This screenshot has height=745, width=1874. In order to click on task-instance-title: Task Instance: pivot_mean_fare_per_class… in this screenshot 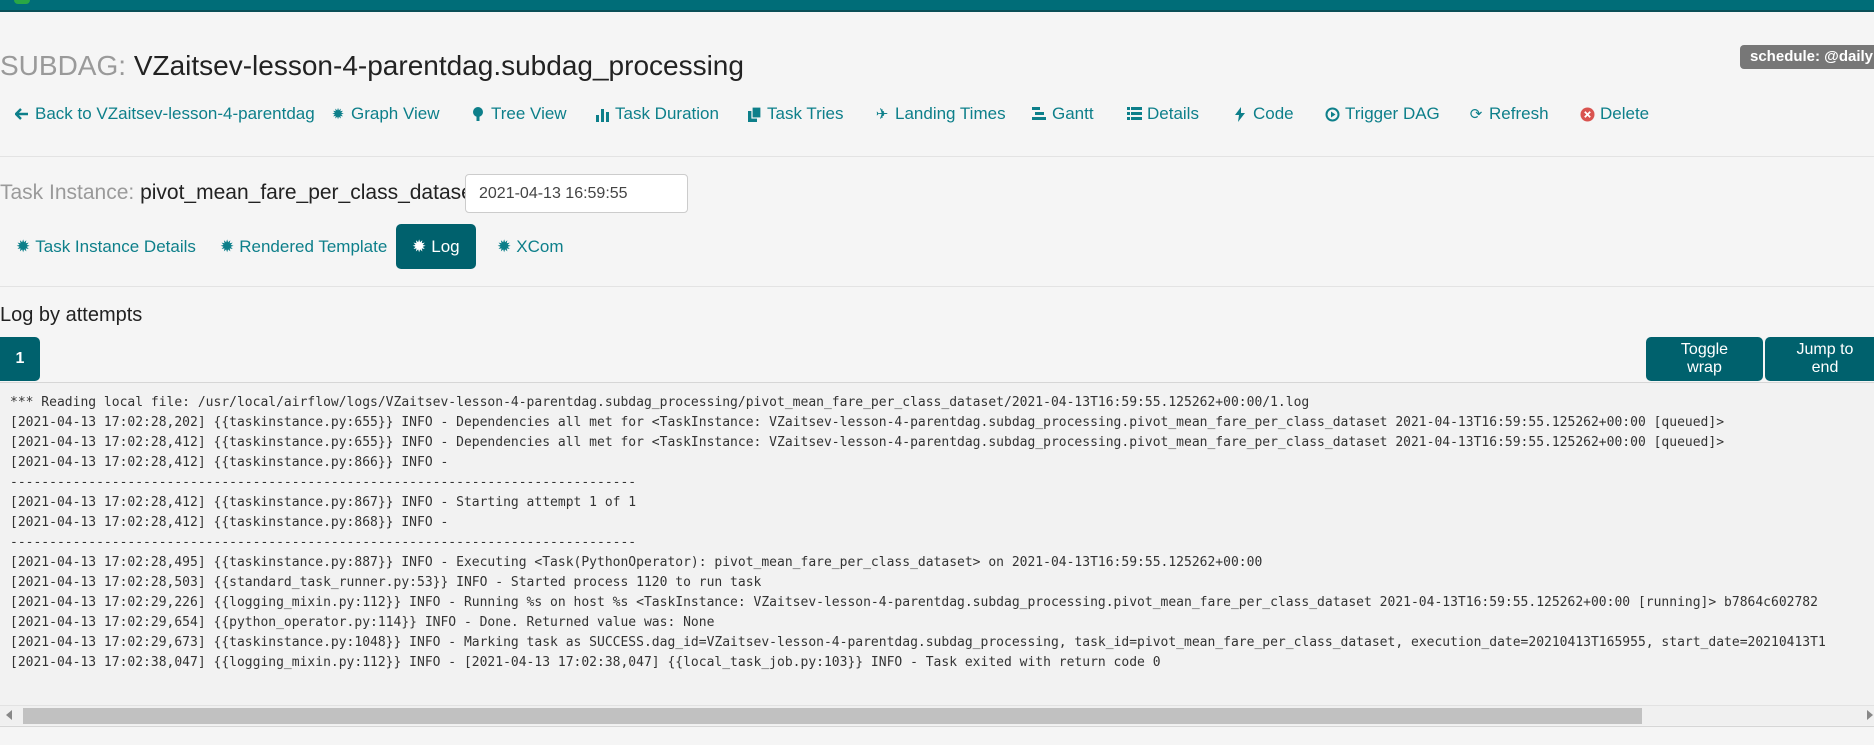, I will do `click(239, 193)`.